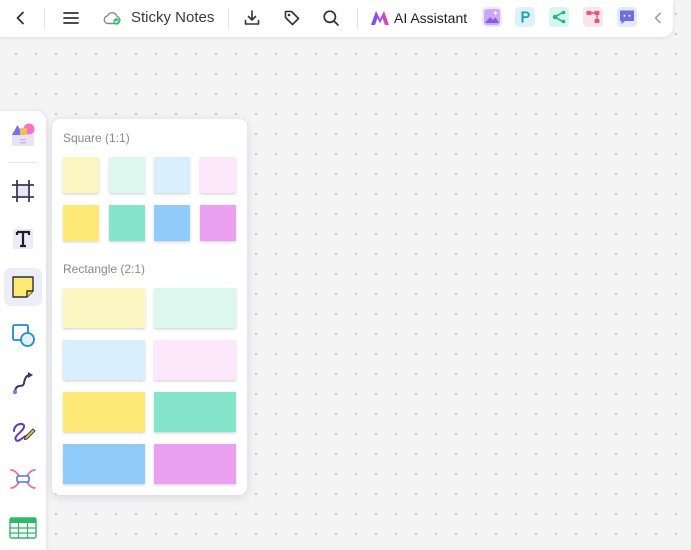 Image resolution: width=691 pixels, height=550 pixels. I want to click on cloud-status, so click(112, 18).